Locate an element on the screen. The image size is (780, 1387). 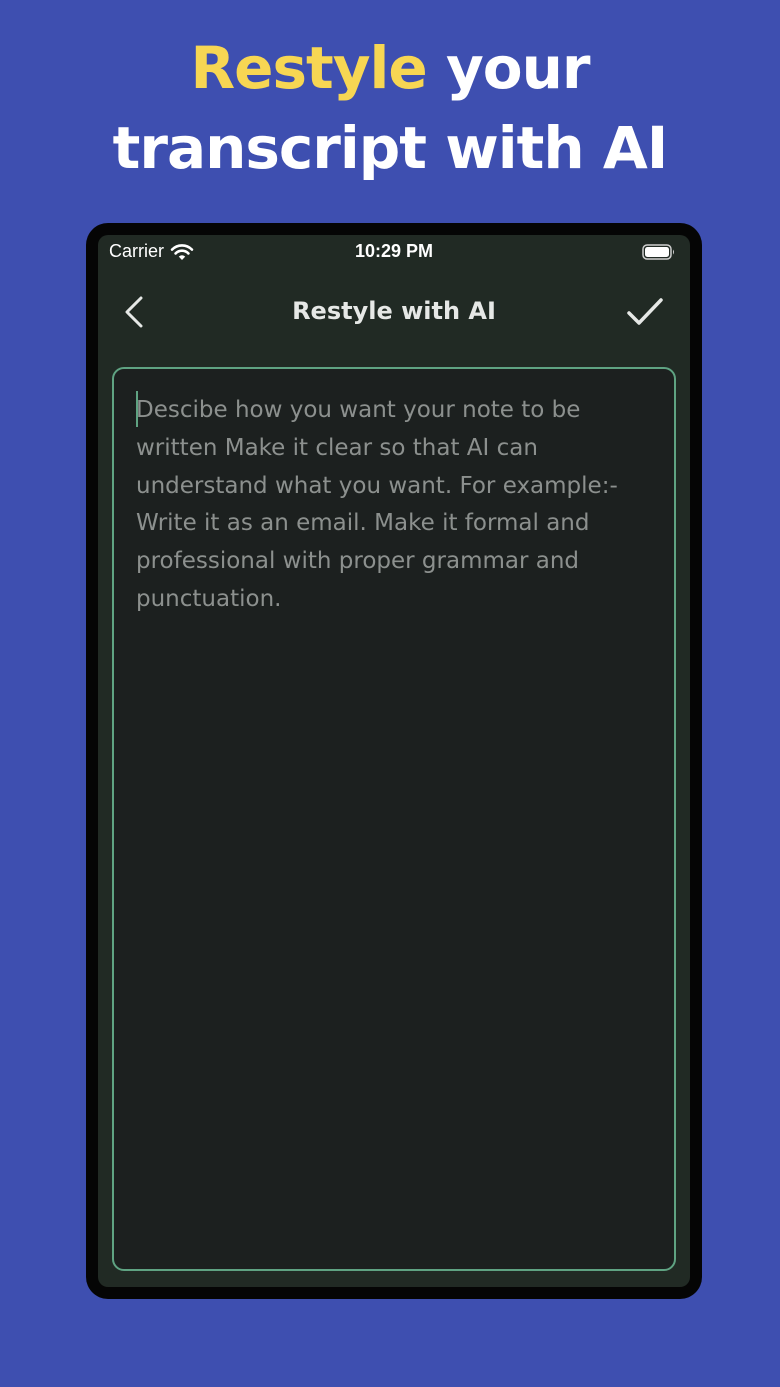
headline-line1-rest: your is located at coordinates (508, 68).